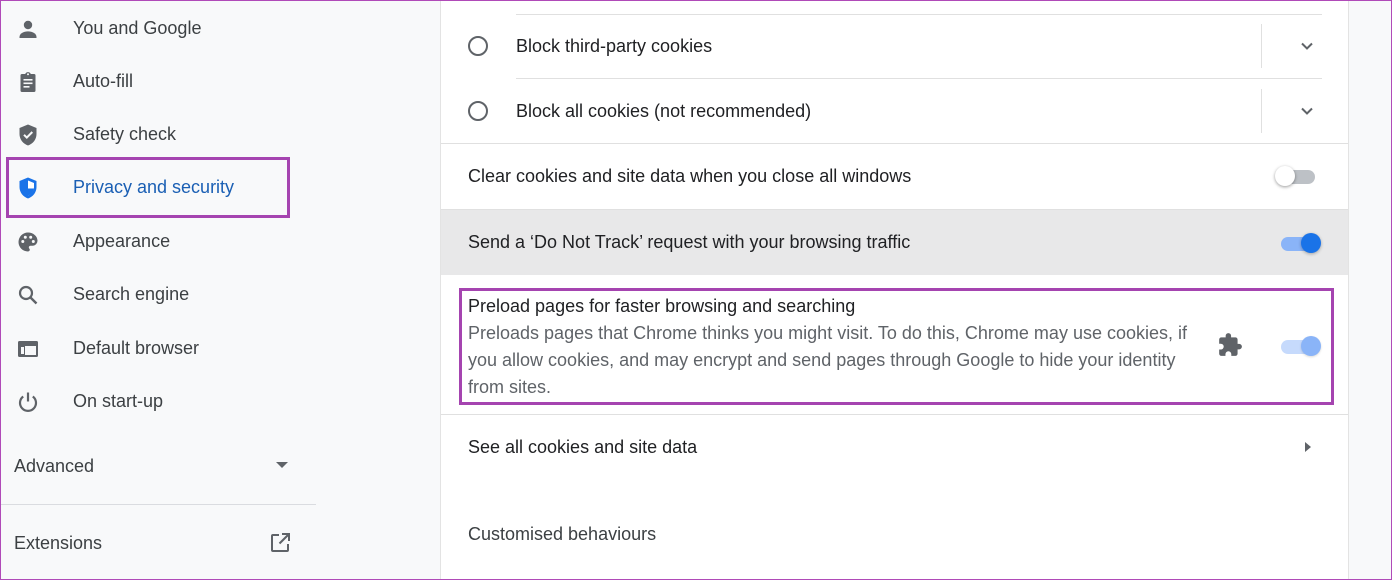 The height and width of the screenshot is (580, 1392). Describe the element at coordinates (58, 542) in the screenshot. I see `extensions-label: Extensions` at that location.